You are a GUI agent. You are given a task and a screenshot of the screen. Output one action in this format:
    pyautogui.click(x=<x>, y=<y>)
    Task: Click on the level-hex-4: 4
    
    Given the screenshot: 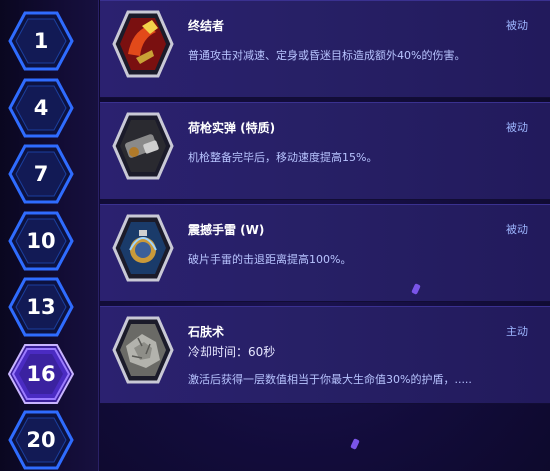 What is the action you would take?
    pyautogui.click(x=41, y=108)
    